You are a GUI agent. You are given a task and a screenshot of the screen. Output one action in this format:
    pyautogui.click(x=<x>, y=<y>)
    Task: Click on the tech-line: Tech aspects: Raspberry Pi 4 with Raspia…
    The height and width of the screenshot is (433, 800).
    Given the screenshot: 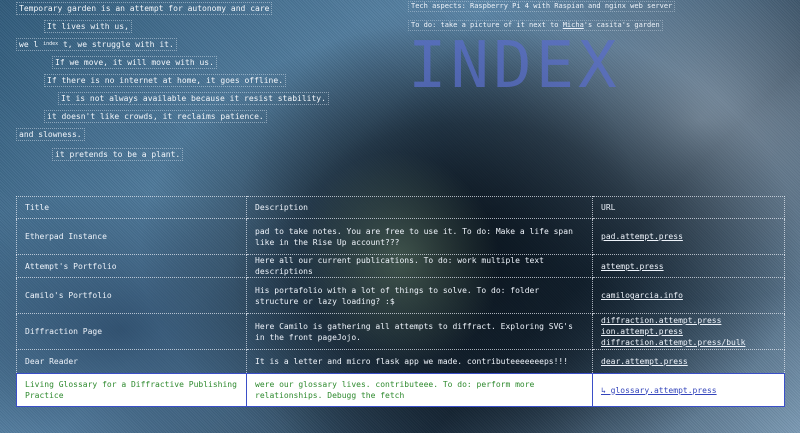 What is the action you would take?
    pyautogui.click(x=542, y=6)
    